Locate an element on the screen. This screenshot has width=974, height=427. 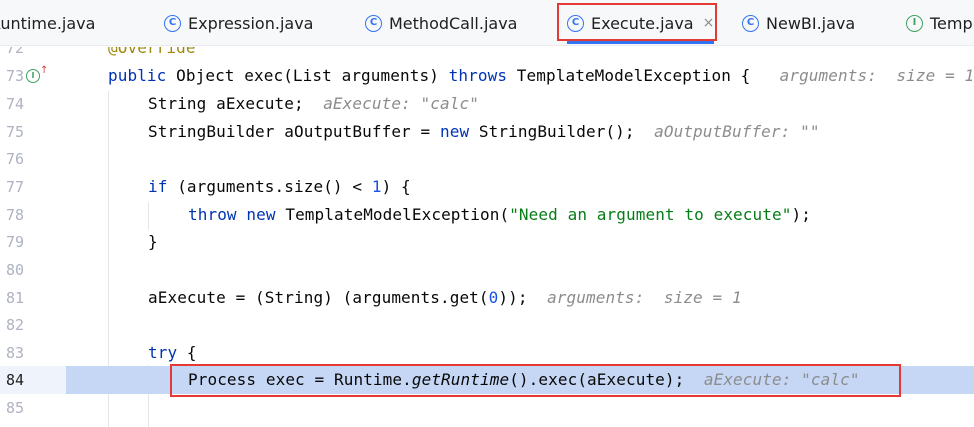
code-line: 82 is located at coordinates (487, 325).